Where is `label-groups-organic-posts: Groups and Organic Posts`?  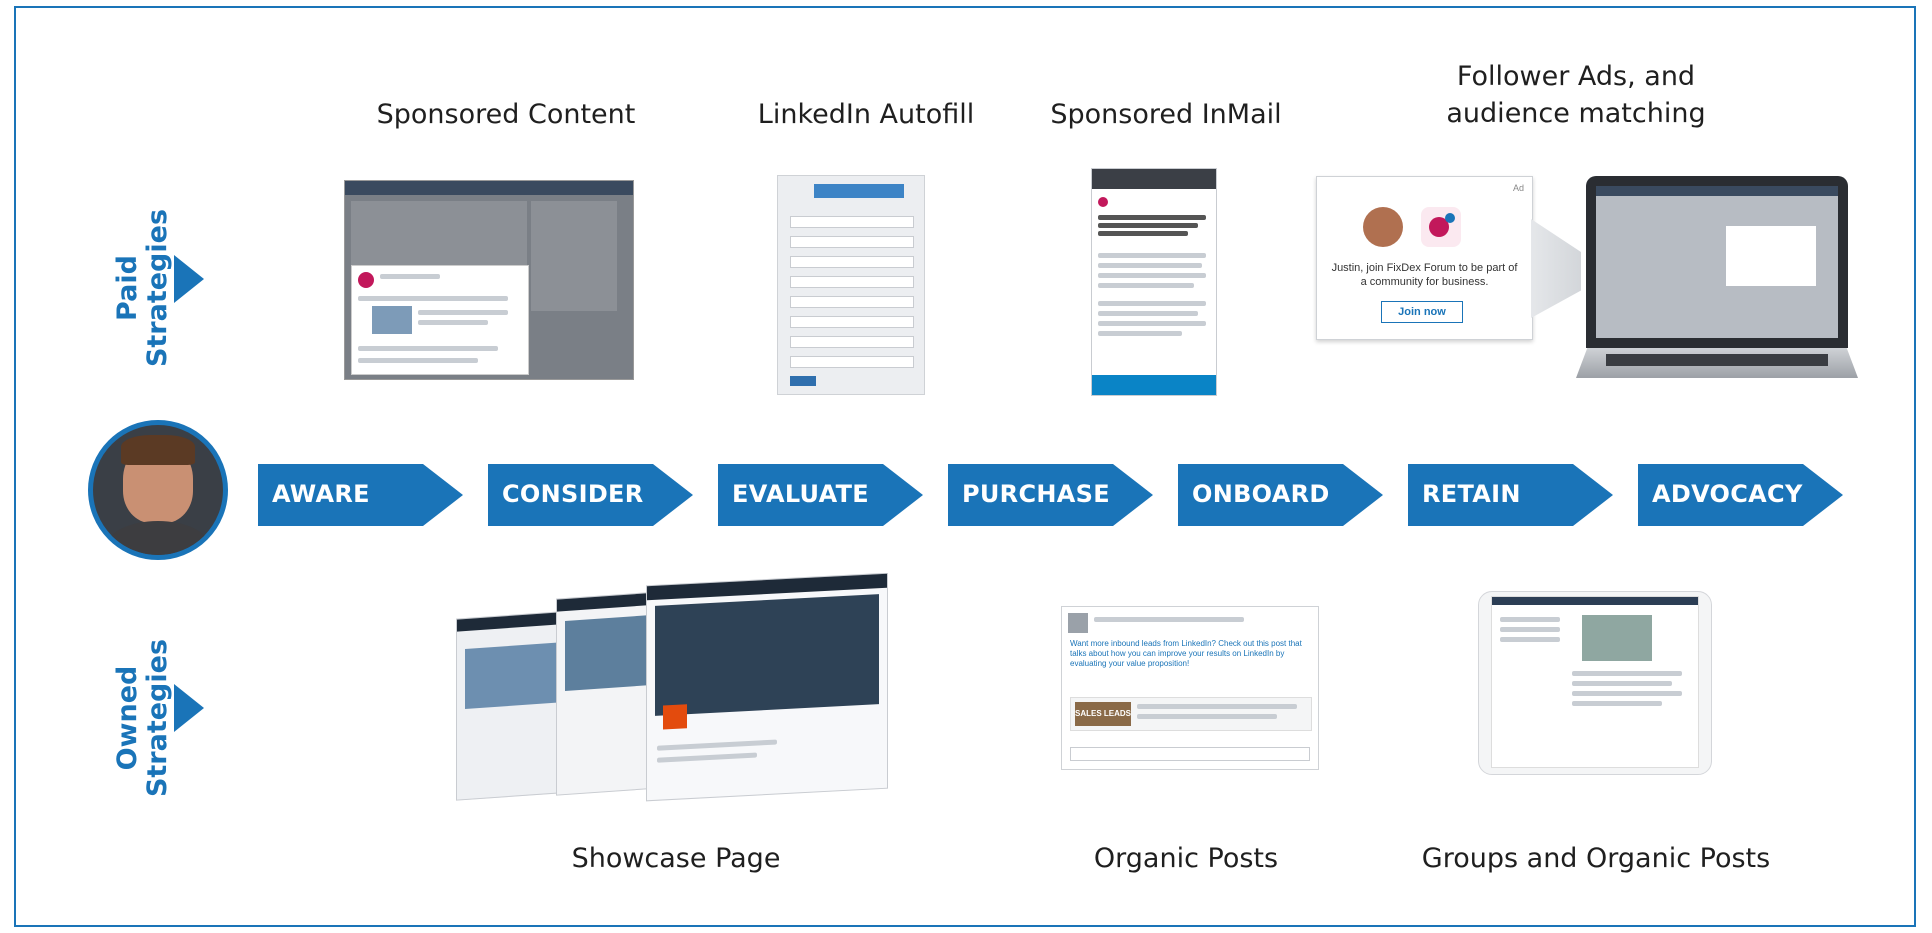 label-groups-organic-posts: Groups and Organic Posts is located at coordinates (1596, 858).